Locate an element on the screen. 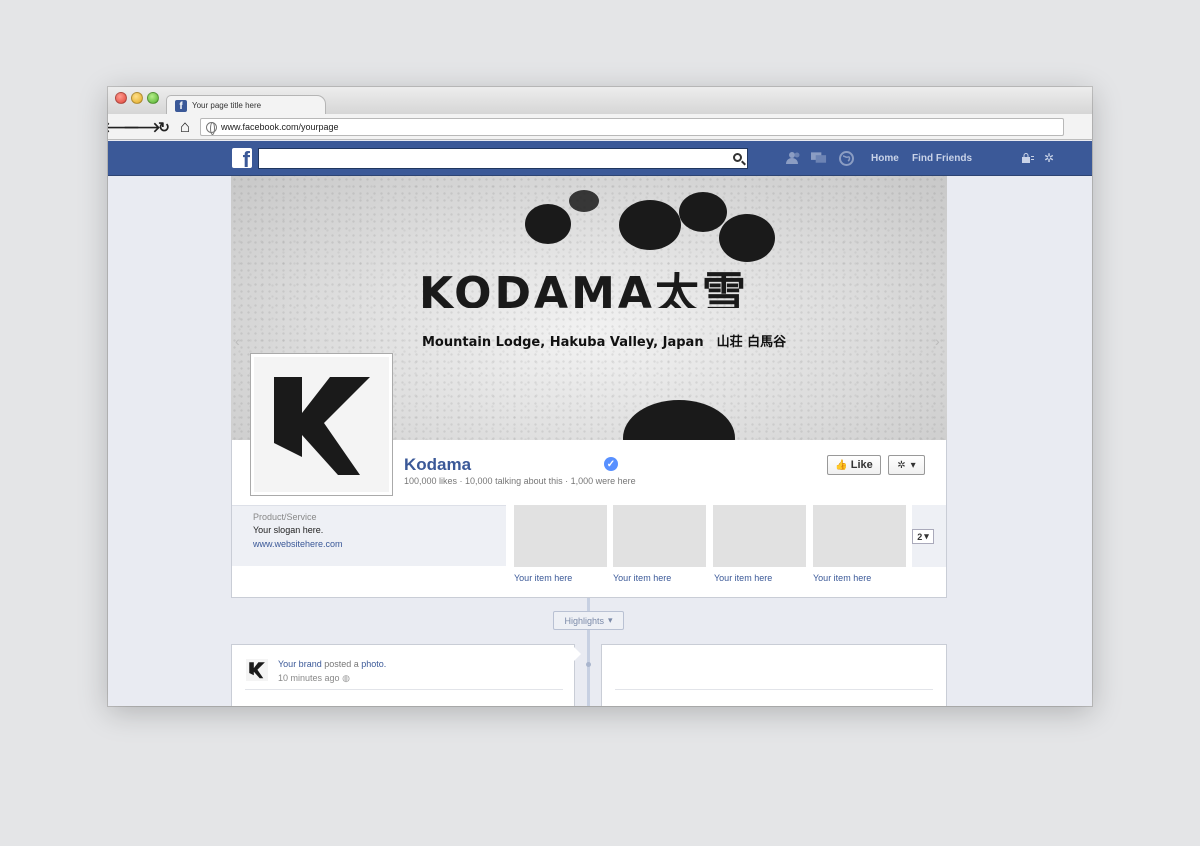  timeline-dot is located at coordinates (588, 664).